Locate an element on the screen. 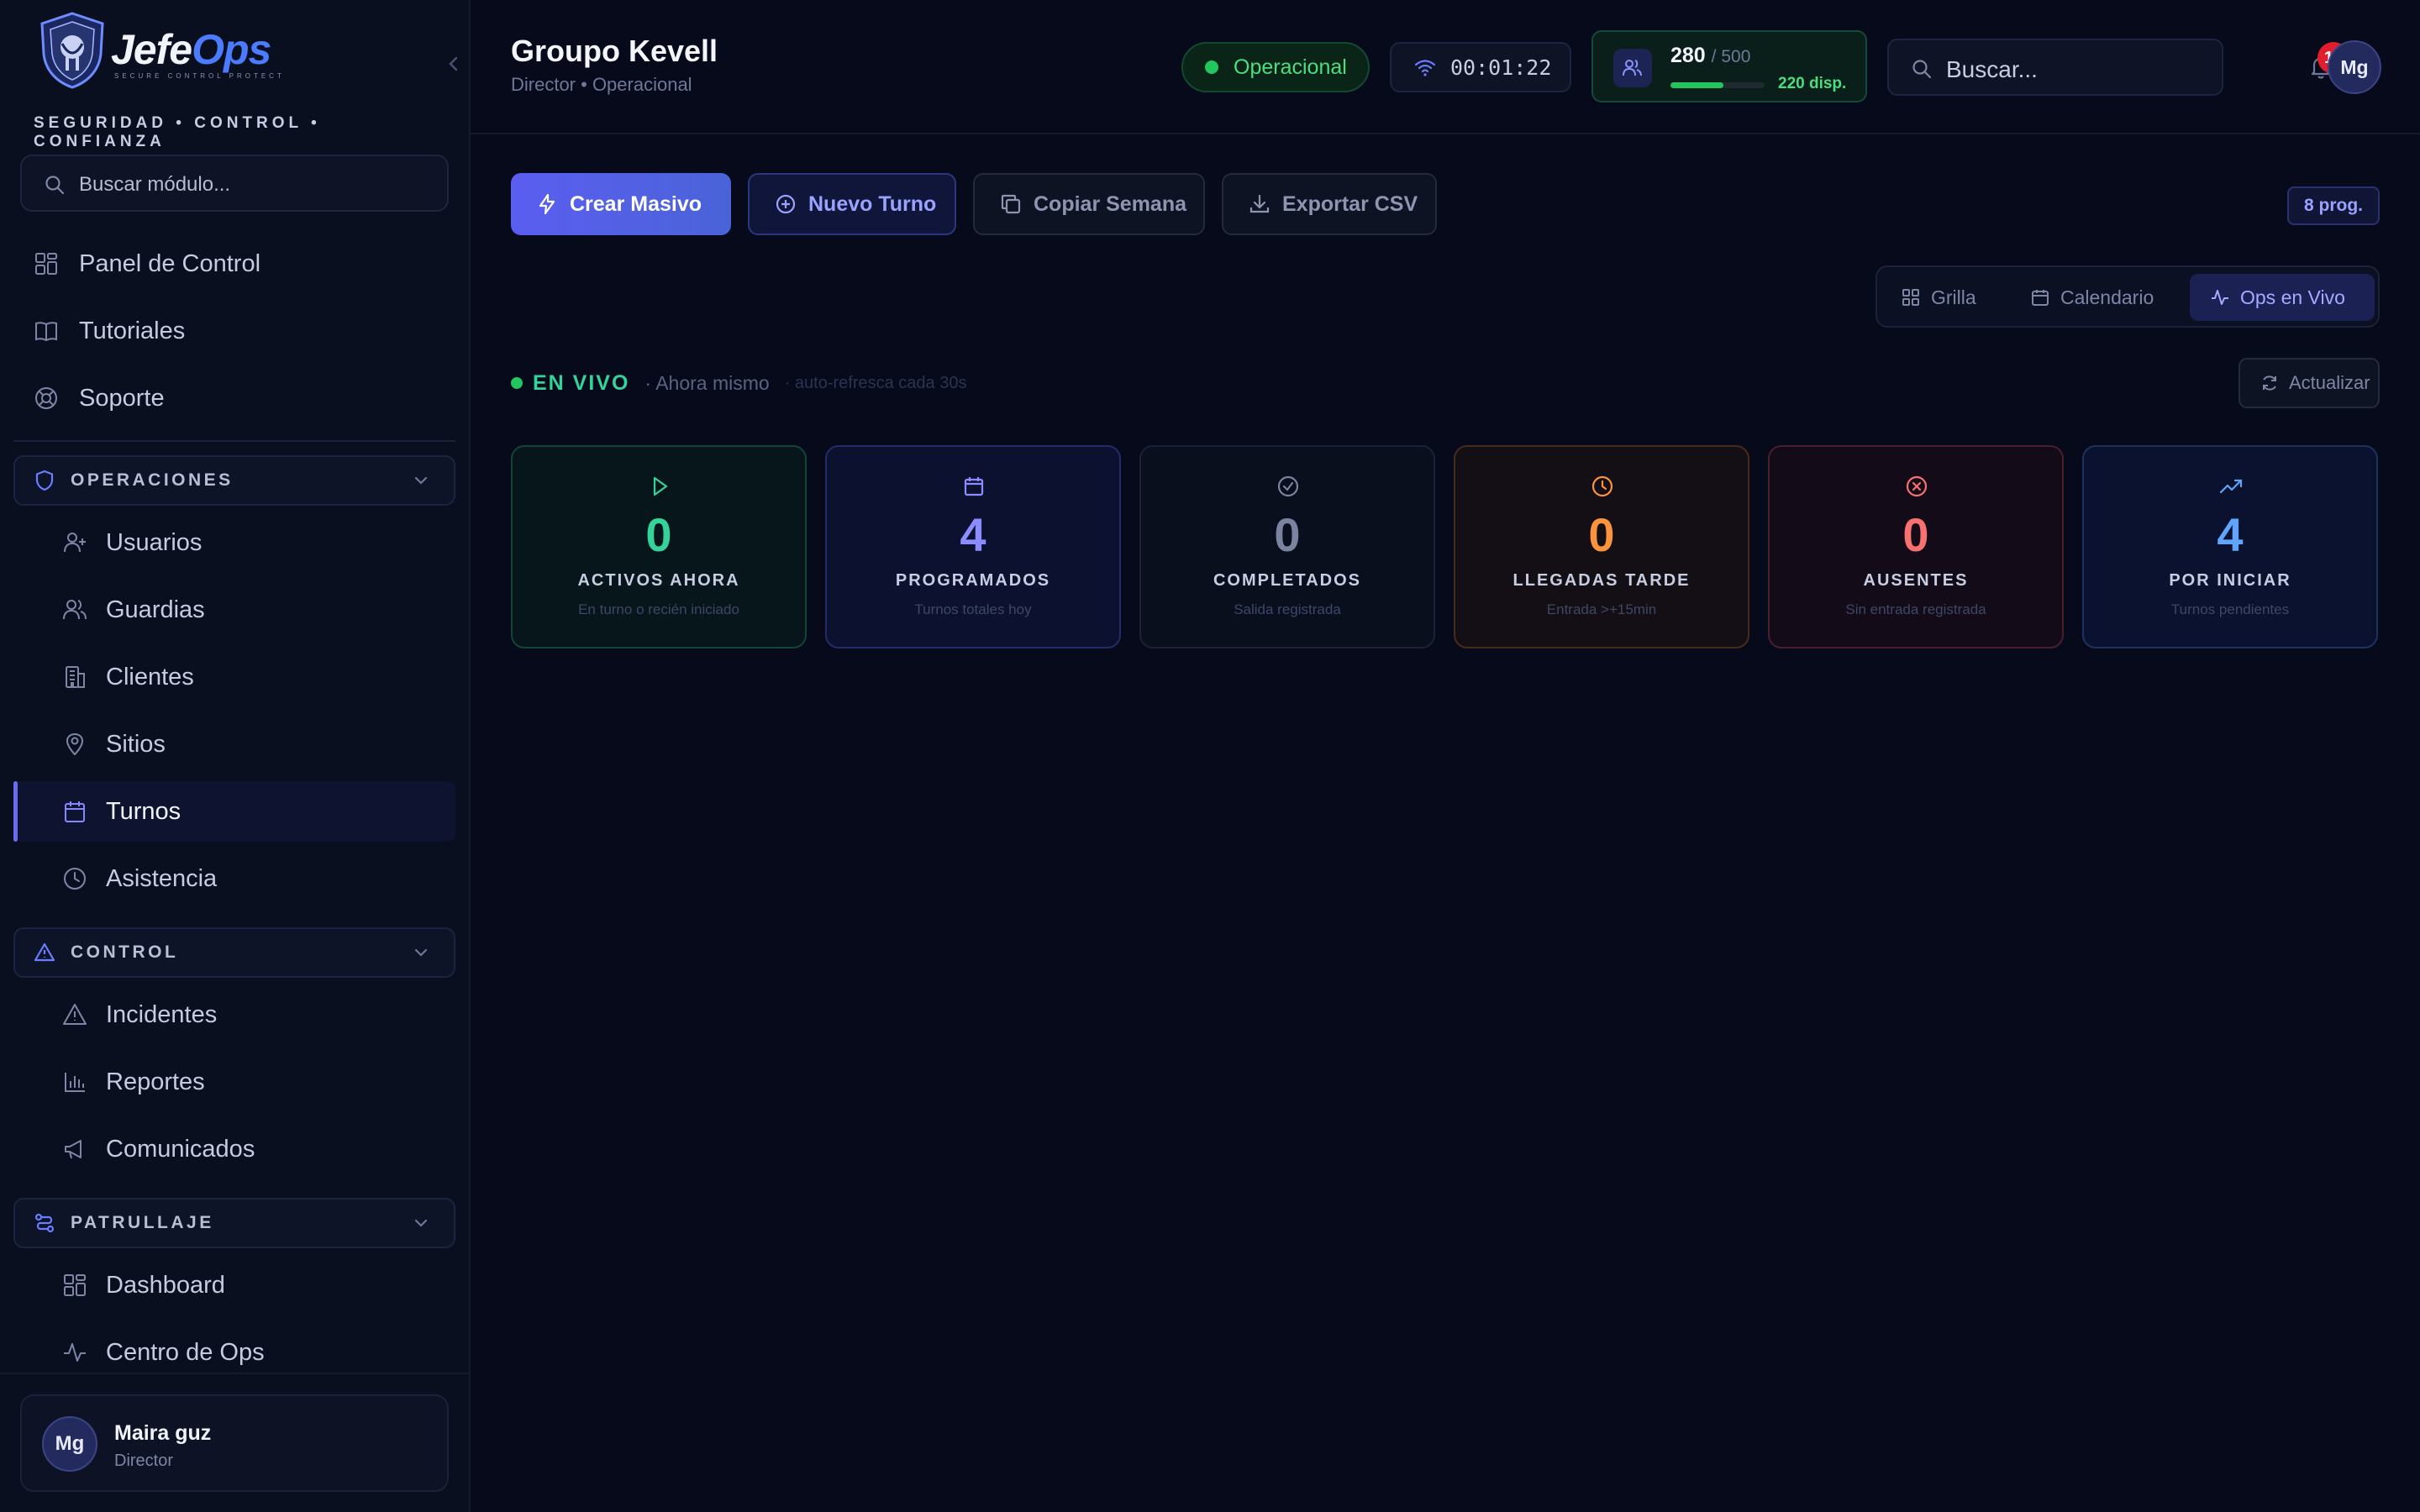 This screenshot has height=1512, width=2420. section-control: CONTROL is located at coordinates (234, 952).